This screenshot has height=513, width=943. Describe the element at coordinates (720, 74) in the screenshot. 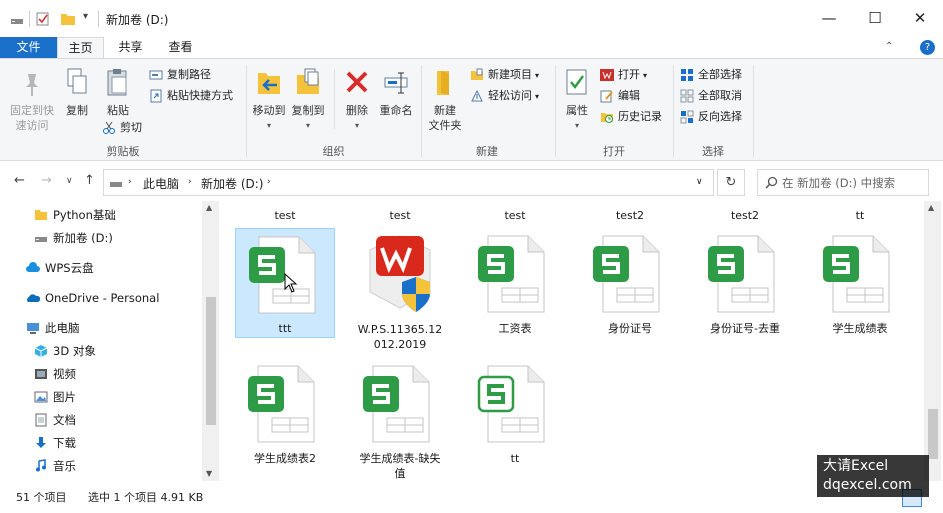

I see `select-all-label: 全部选择` at that location.